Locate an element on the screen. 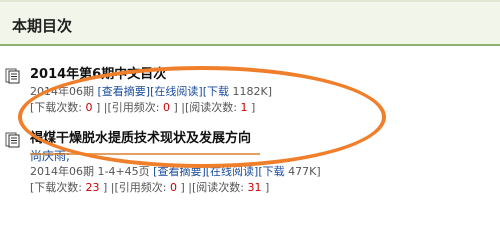 This screenshot has width=500, height=240. article-title: 2014年第6期中文目次 is located at coordinates (260, 75).